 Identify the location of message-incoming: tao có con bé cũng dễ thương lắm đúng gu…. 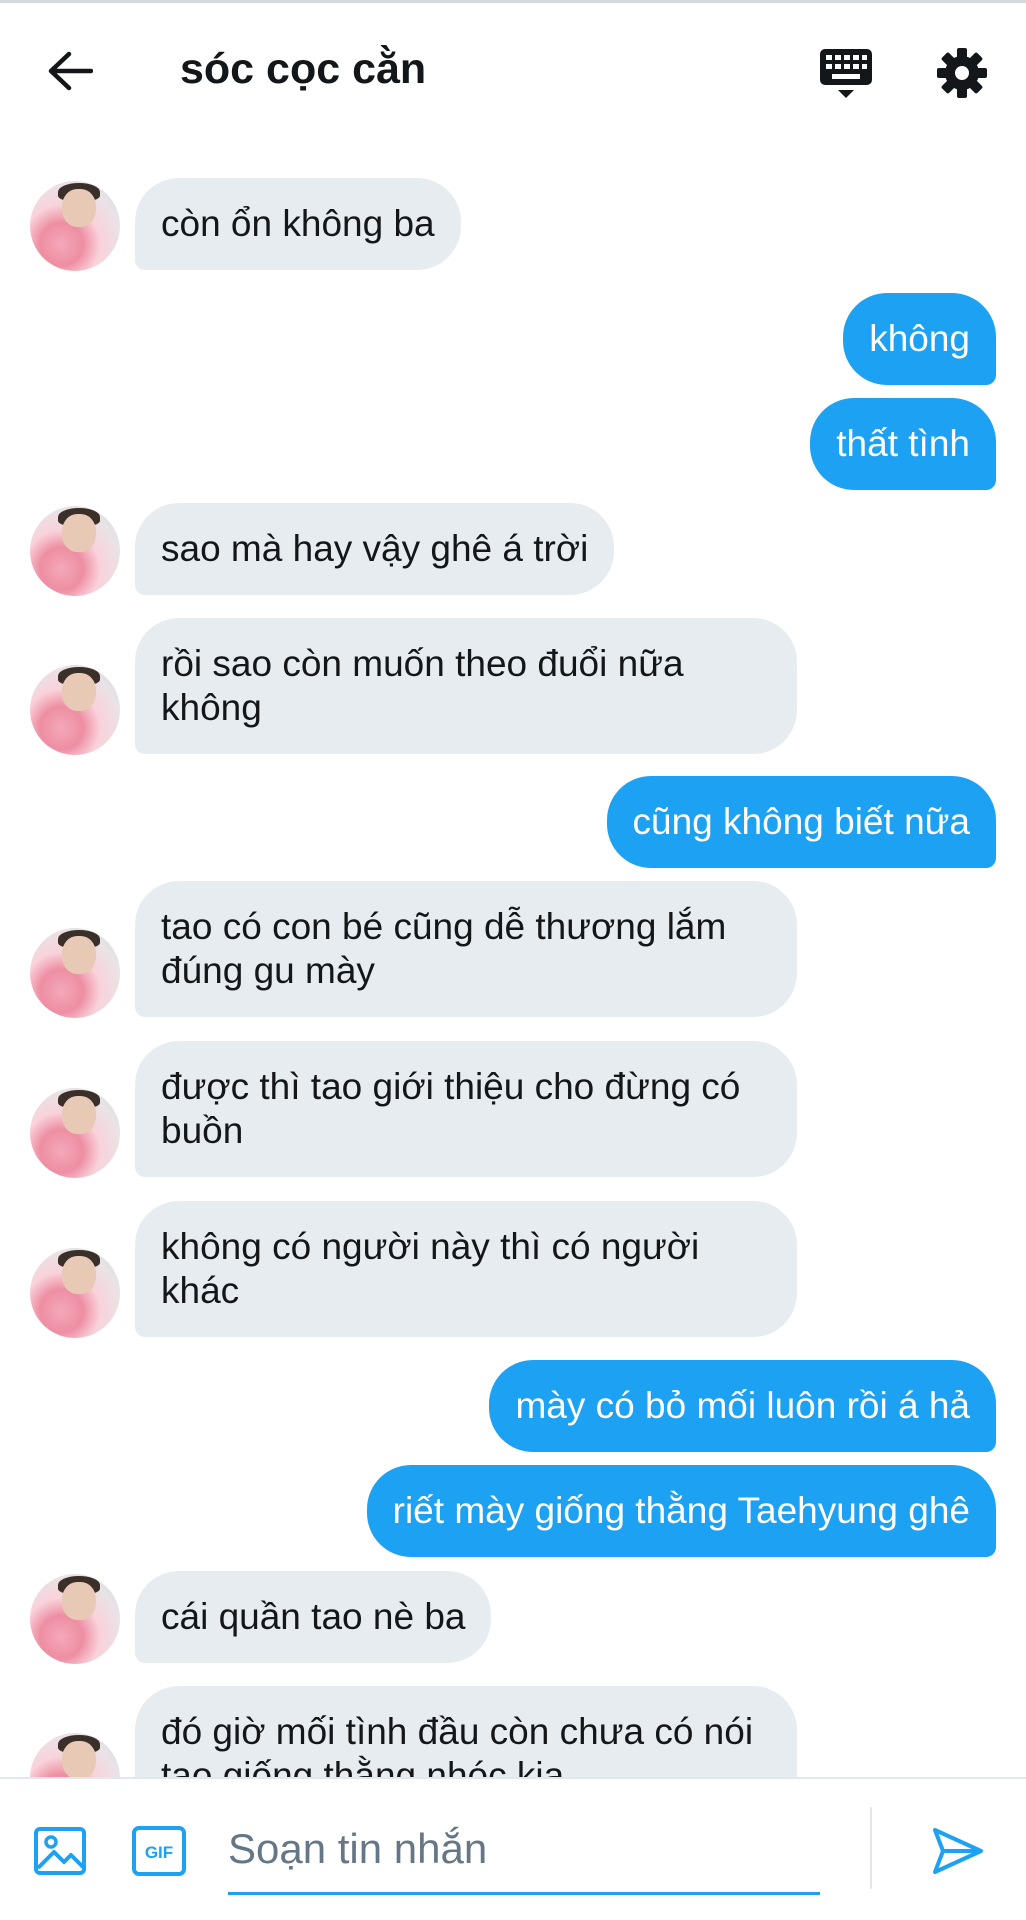
(513, 951).